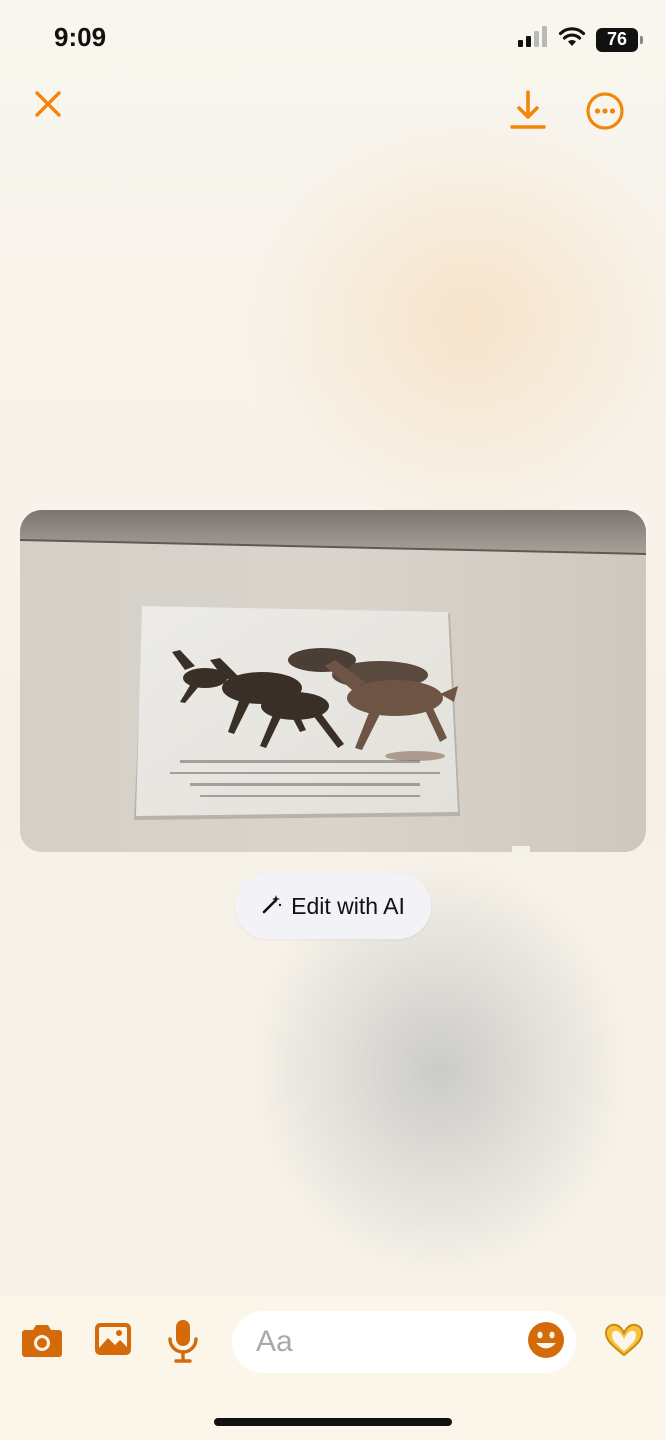 This screenshot has height=1440, width=666. I want to click on microphone-button, so click(183, 1343).